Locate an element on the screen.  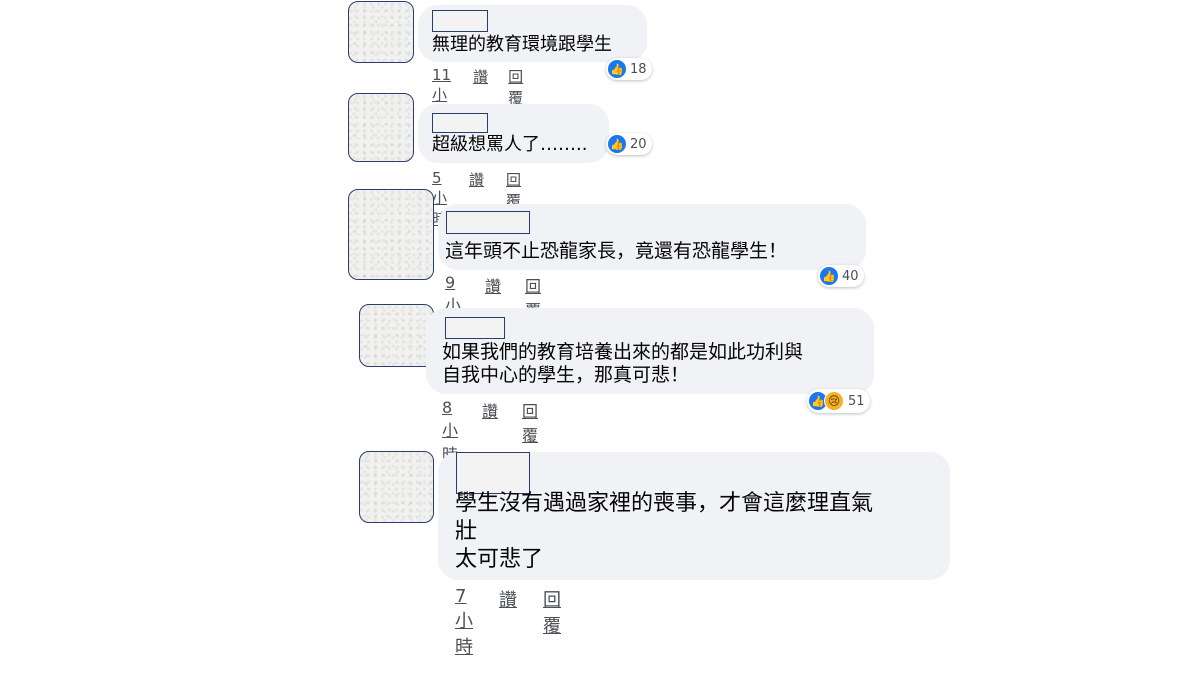
comment-text-line-3: 太可悲了 is located at coordinates (499, 559).